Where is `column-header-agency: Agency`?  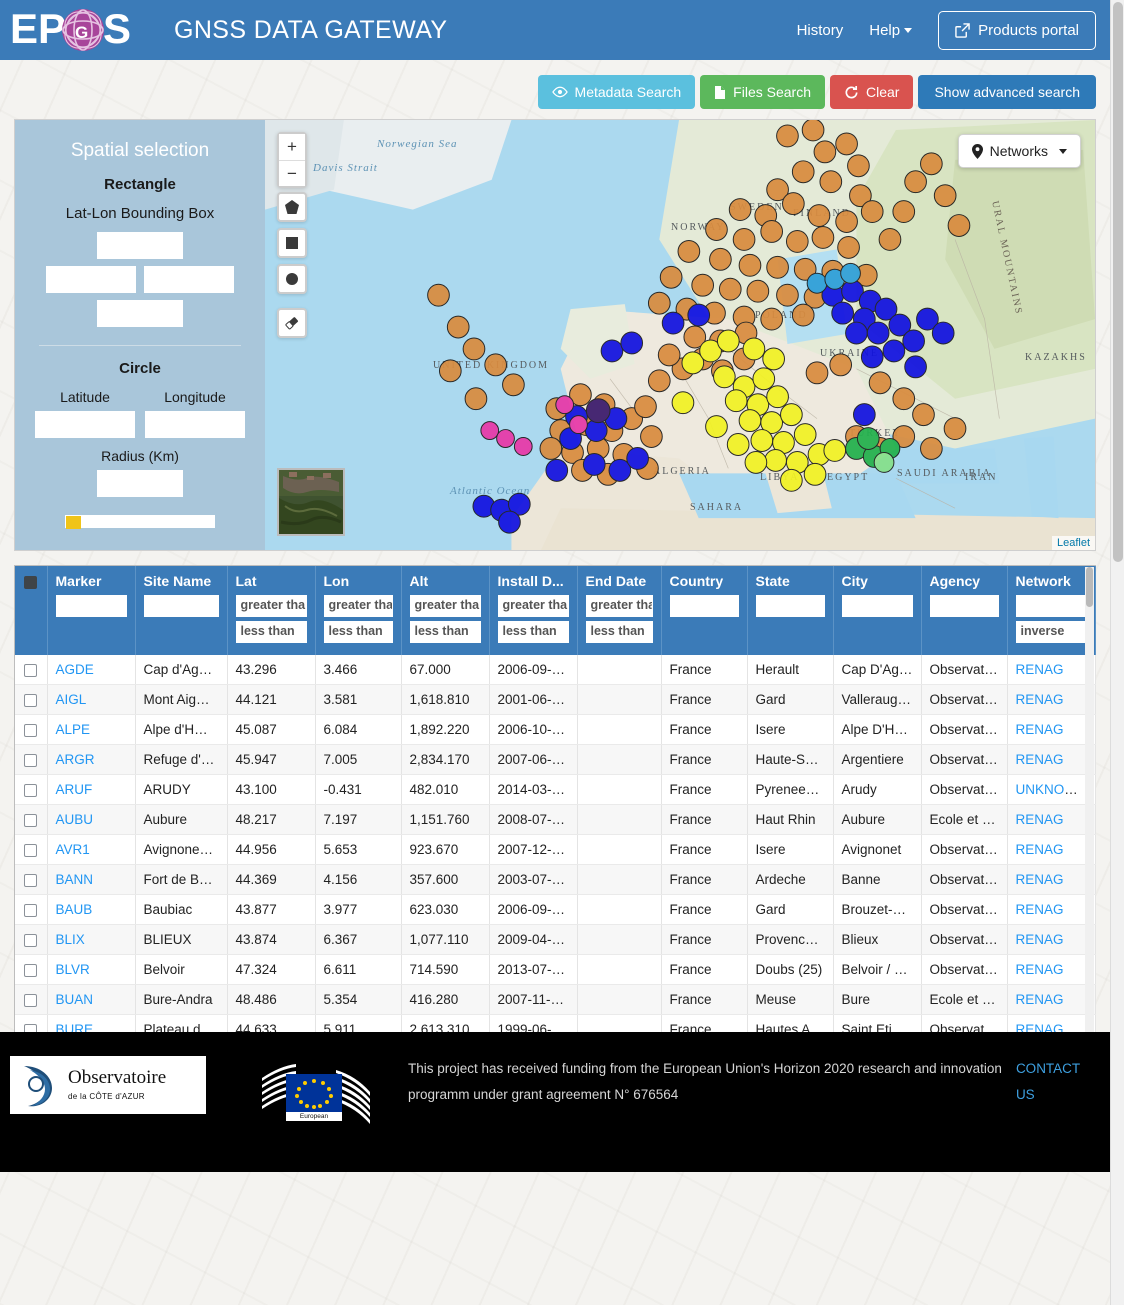 column-header-agency: Agency is located at coordinates (964, 610).